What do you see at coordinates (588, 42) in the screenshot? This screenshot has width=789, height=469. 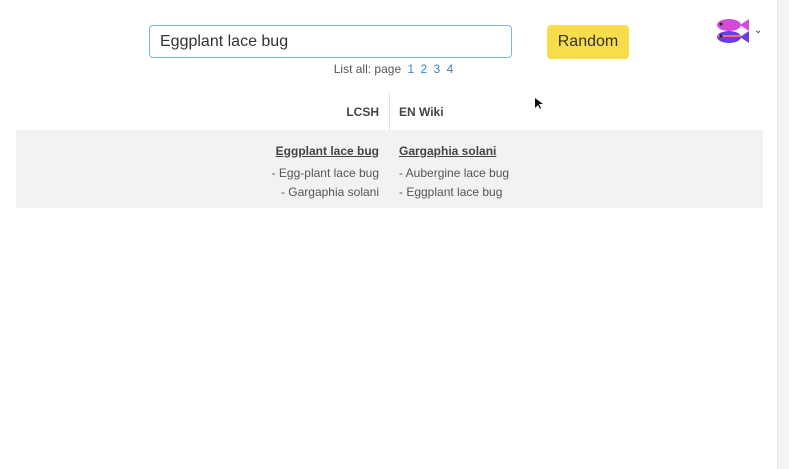 I see `random-button: Random` at bounding box center [588, 42].